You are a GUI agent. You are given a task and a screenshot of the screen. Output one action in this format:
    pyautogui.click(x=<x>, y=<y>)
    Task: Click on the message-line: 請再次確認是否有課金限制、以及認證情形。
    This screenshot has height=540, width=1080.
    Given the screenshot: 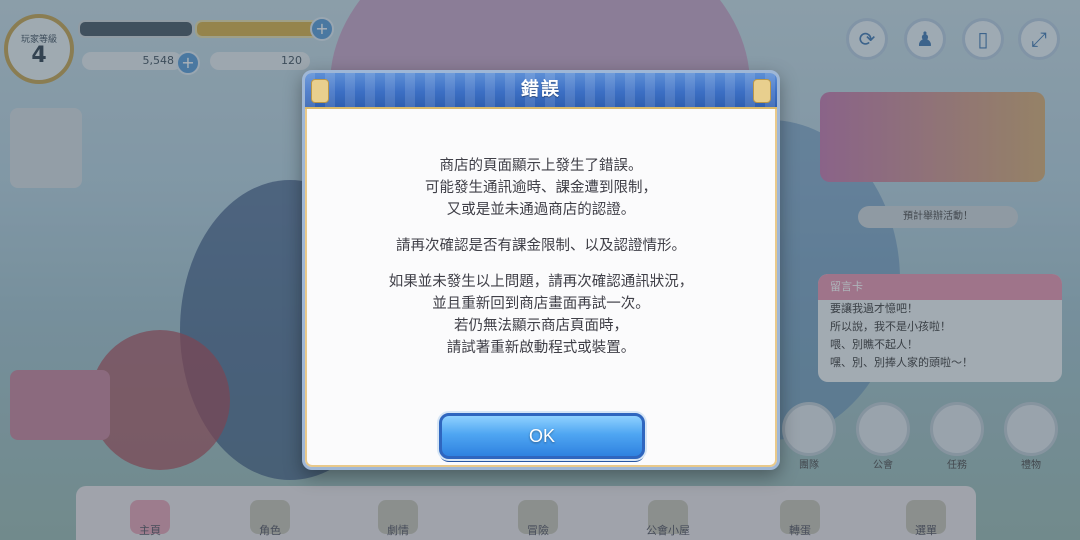 What is the action you would take?
    pyautogui.click(x=541, y=246)
    